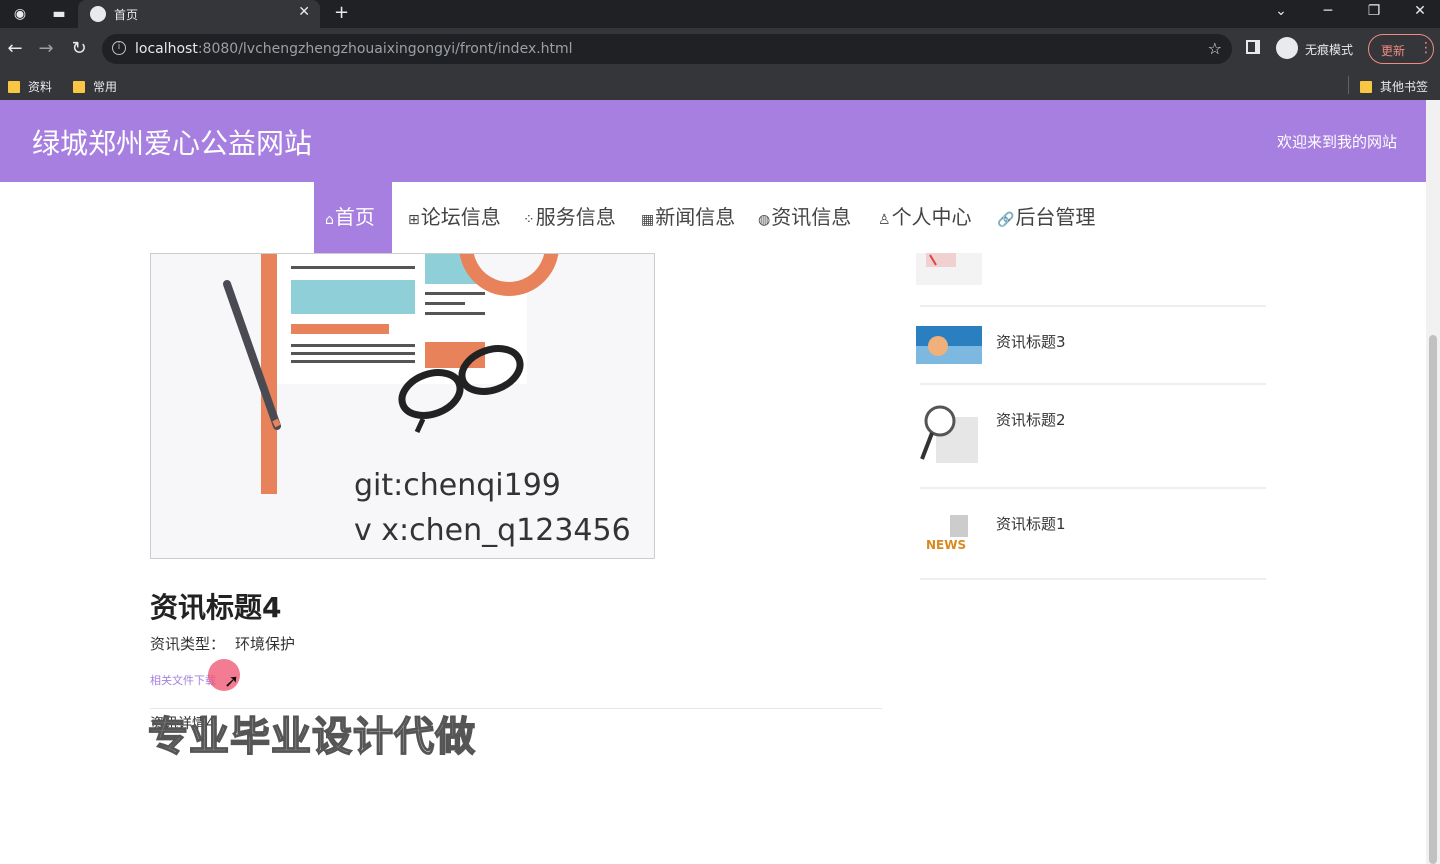 The height and width of the screenshot is (864, 1440). I want to click on article-type-value: 环境保护, so click(265, 644).